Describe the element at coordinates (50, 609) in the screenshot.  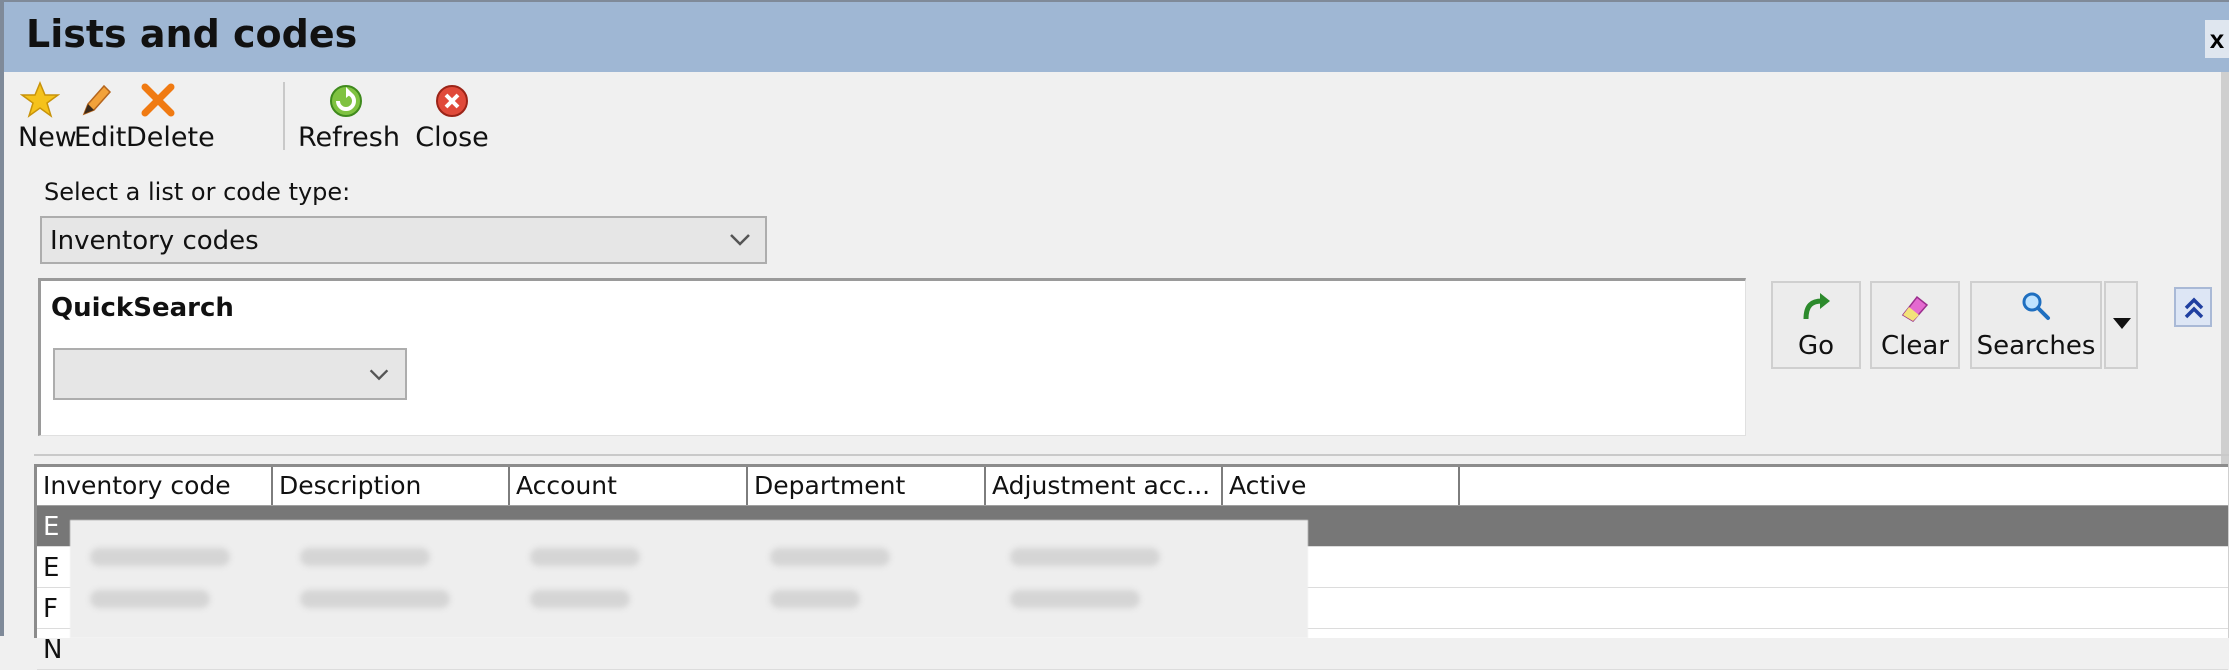
I see `cell-inventory-code: F` at that location.